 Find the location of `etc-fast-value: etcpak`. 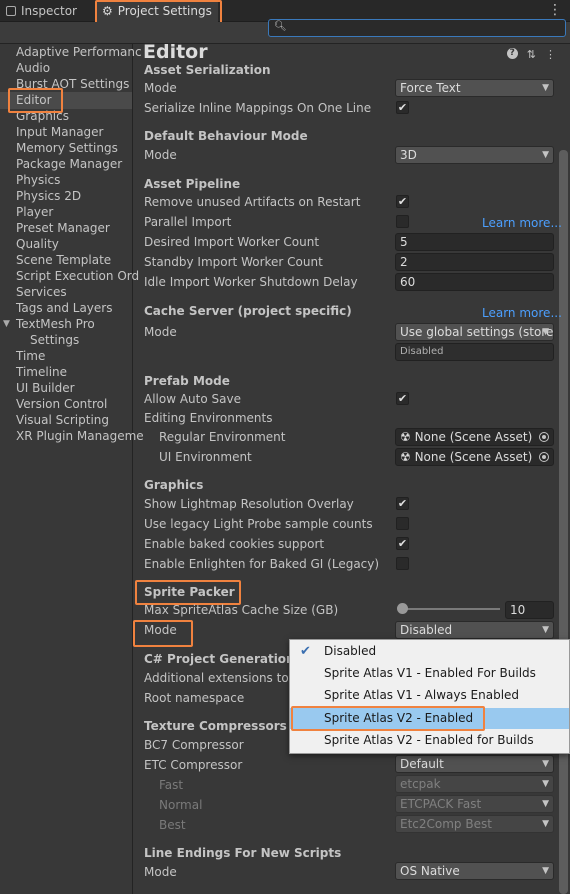

etc-fast-value: etcpak is located at coordinates (420, 784).